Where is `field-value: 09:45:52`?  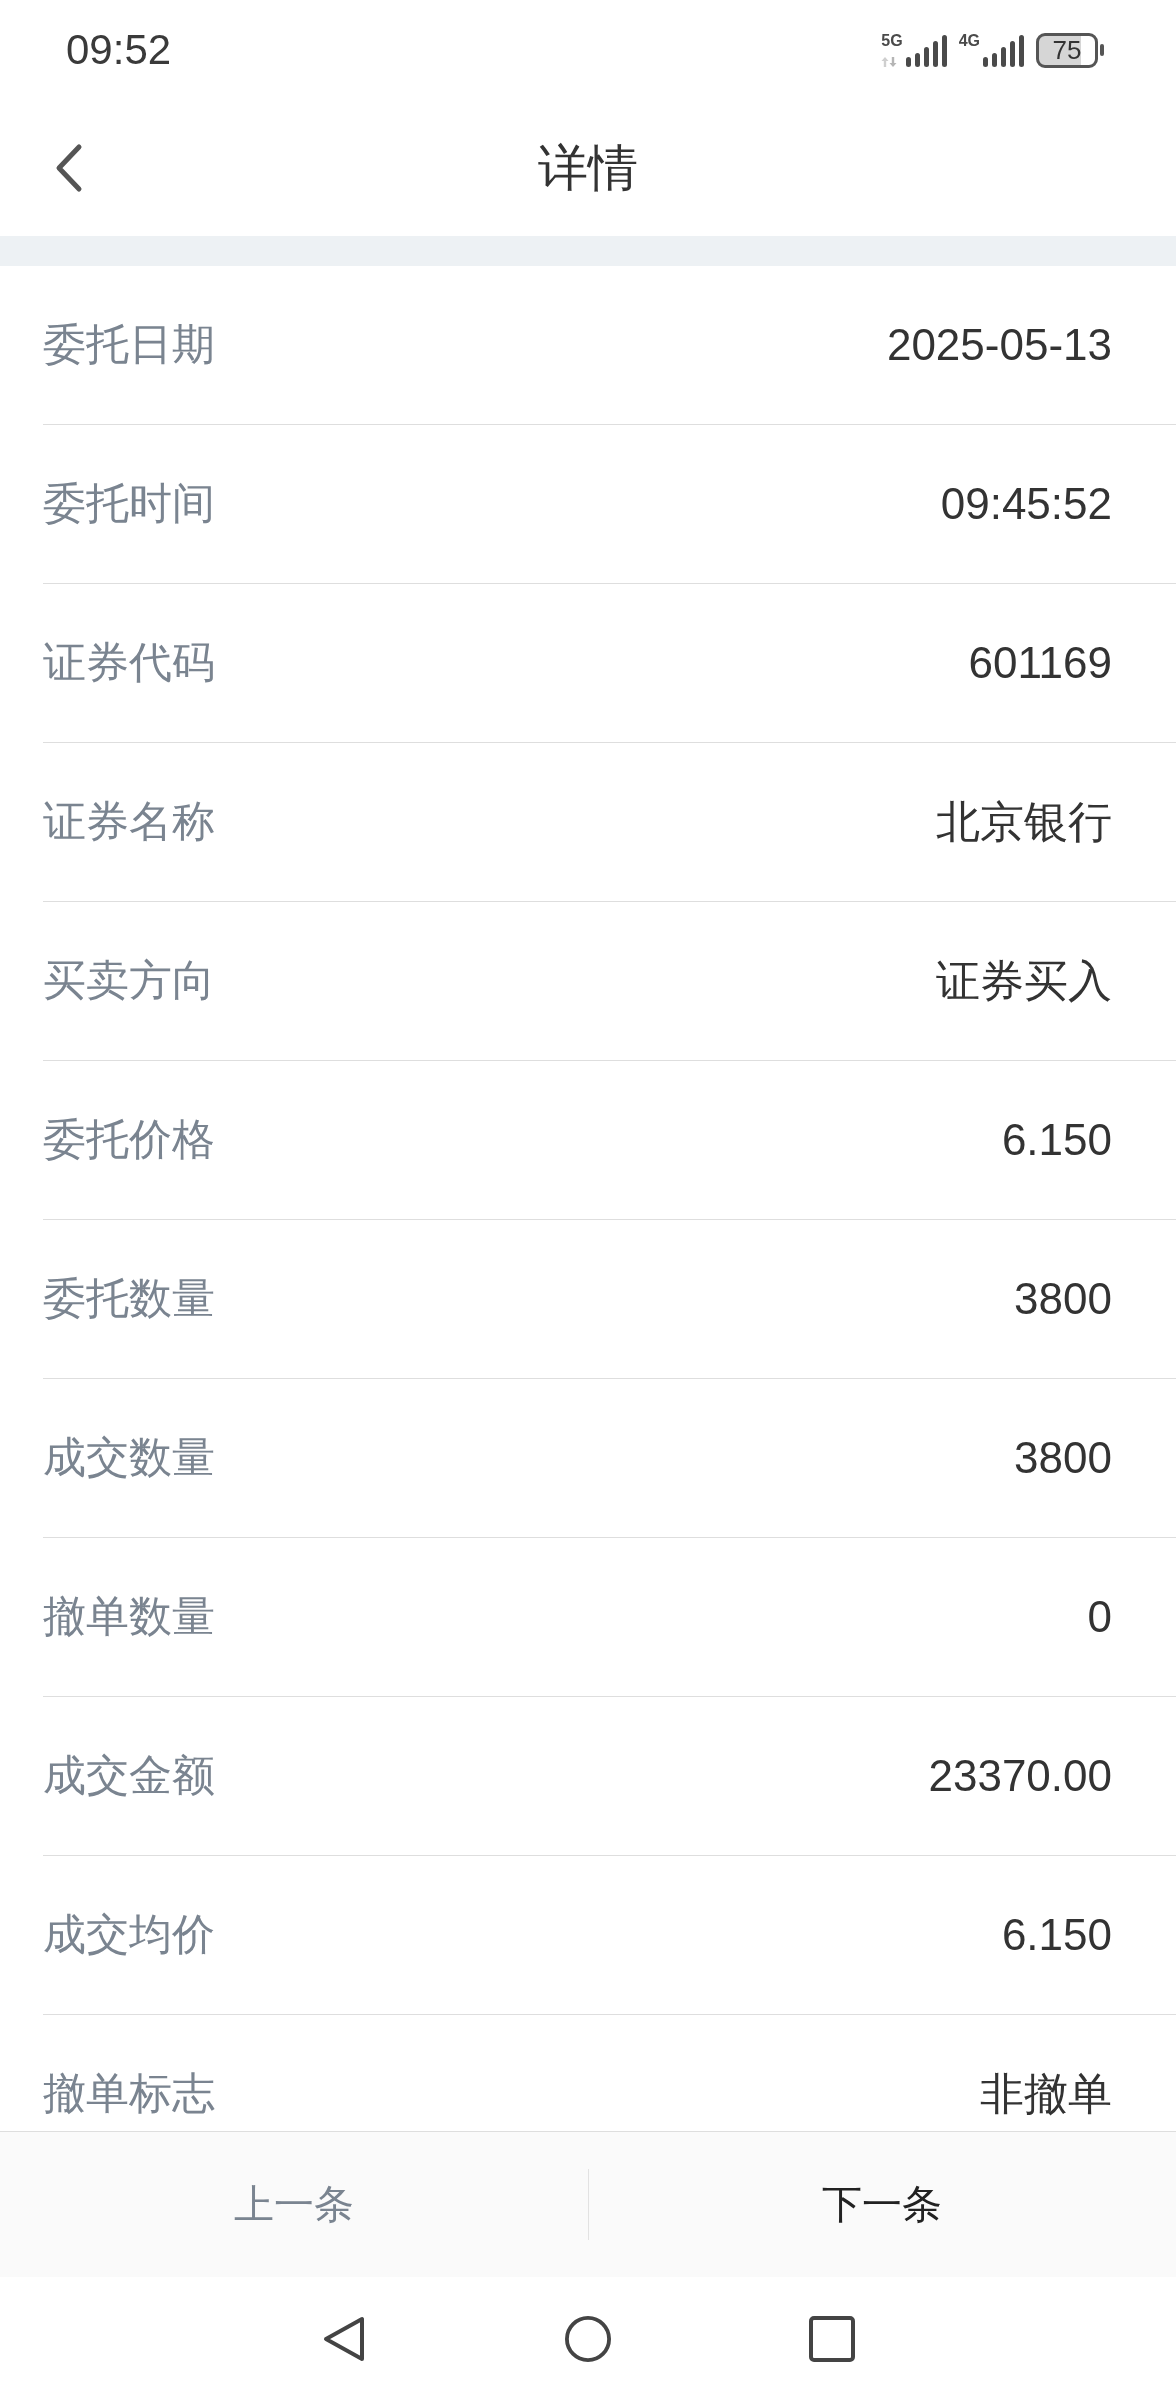
field-value: 09:45:52 is located at coordinates (1026, 503).